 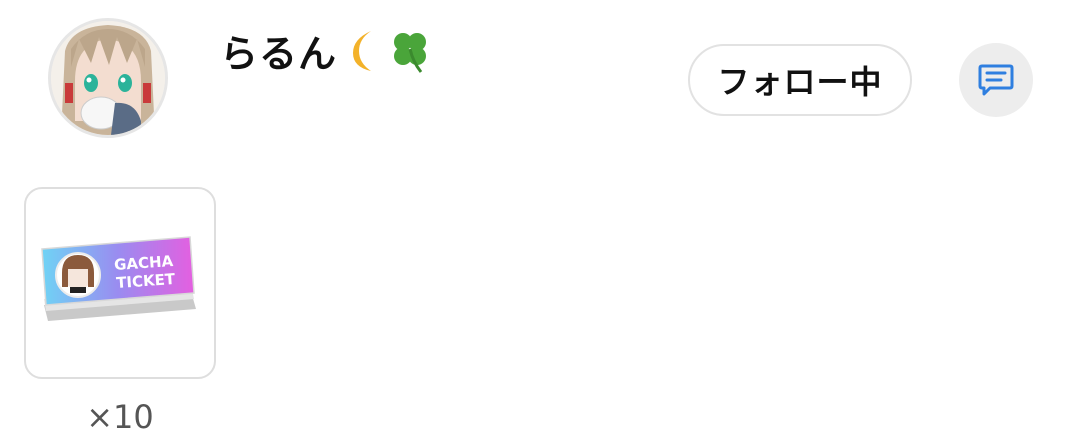 I want to click on username-text: らるん, so click(x=279, y=54).